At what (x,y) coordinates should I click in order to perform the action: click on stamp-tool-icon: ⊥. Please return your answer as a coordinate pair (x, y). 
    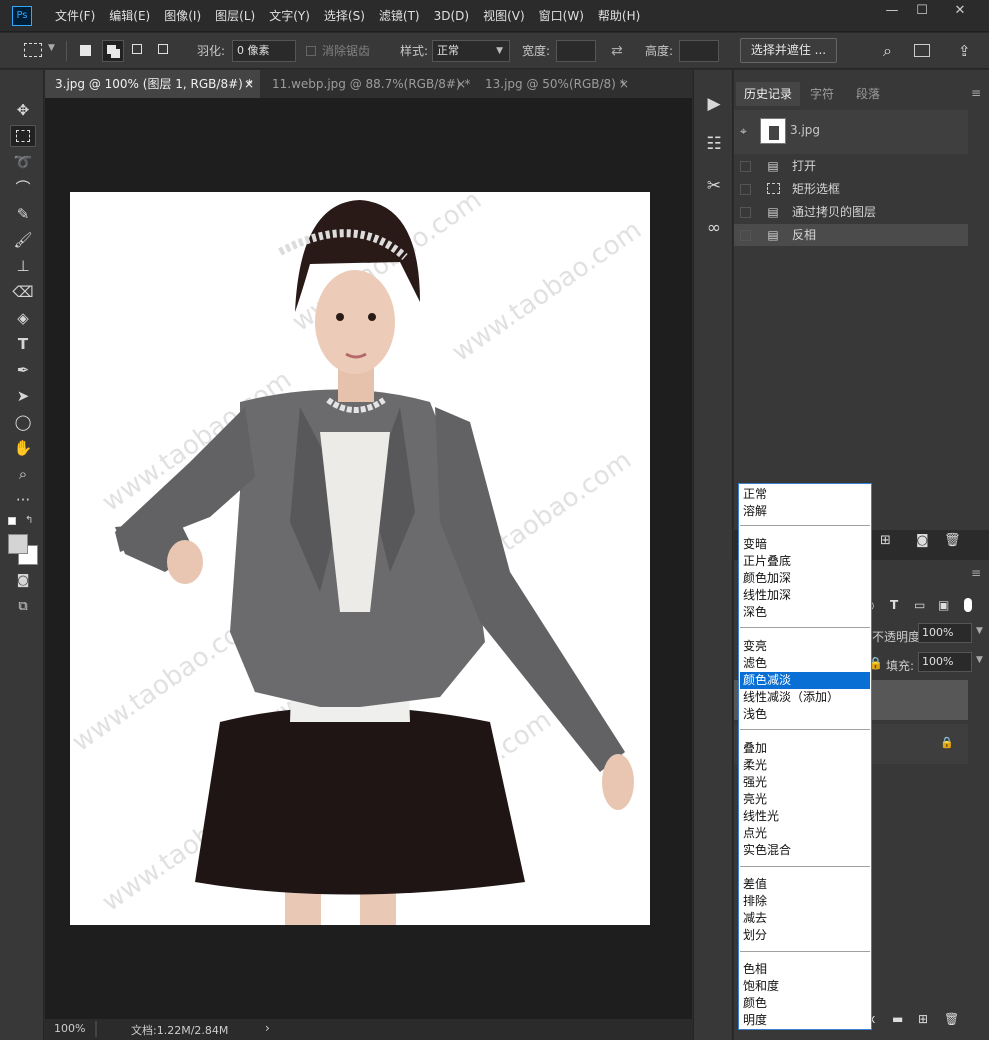
    Looking at the image, I should click on (23, 266).